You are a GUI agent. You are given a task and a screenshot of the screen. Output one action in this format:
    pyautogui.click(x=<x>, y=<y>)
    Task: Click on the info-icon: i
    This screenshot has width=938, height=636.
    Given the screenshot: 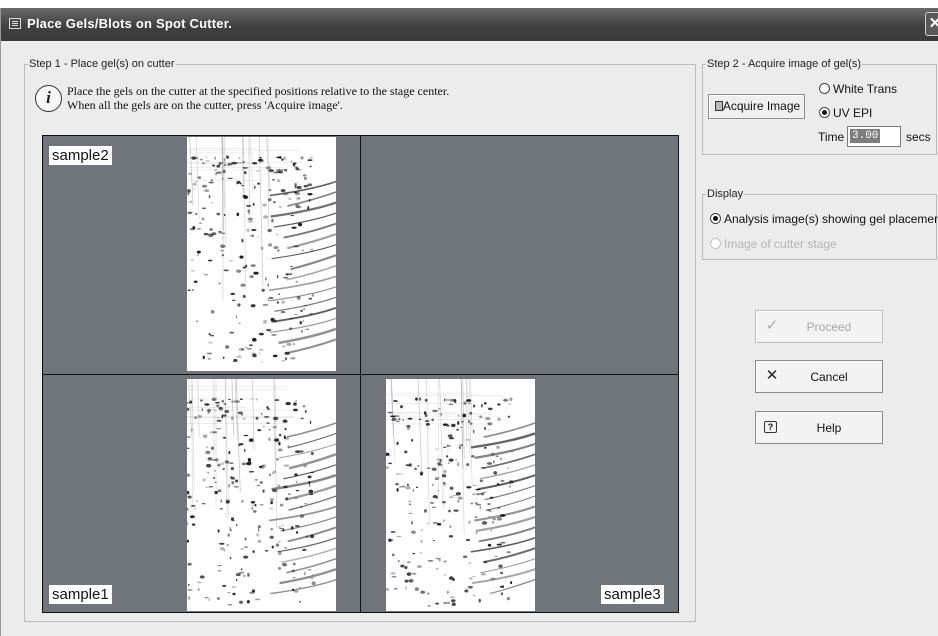 What is the action you would take?
    pyautogui.click(x=48, y=98)
    